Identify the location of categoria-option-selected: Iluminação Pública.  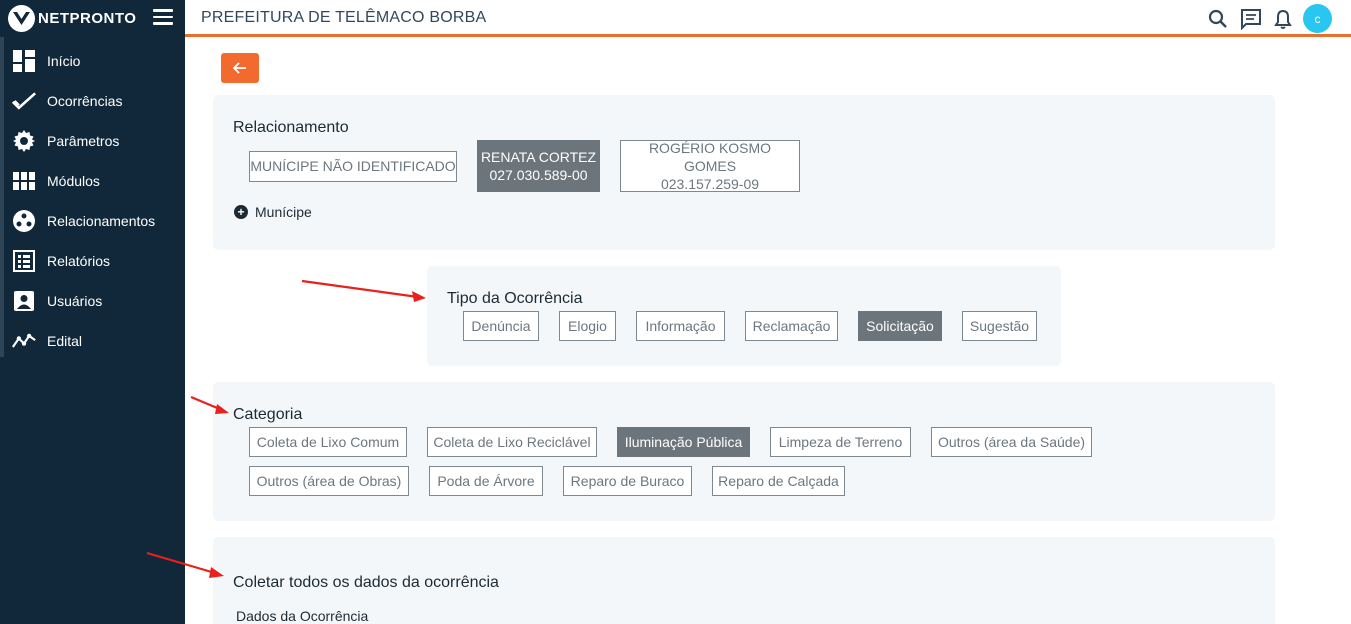
(683, 442).